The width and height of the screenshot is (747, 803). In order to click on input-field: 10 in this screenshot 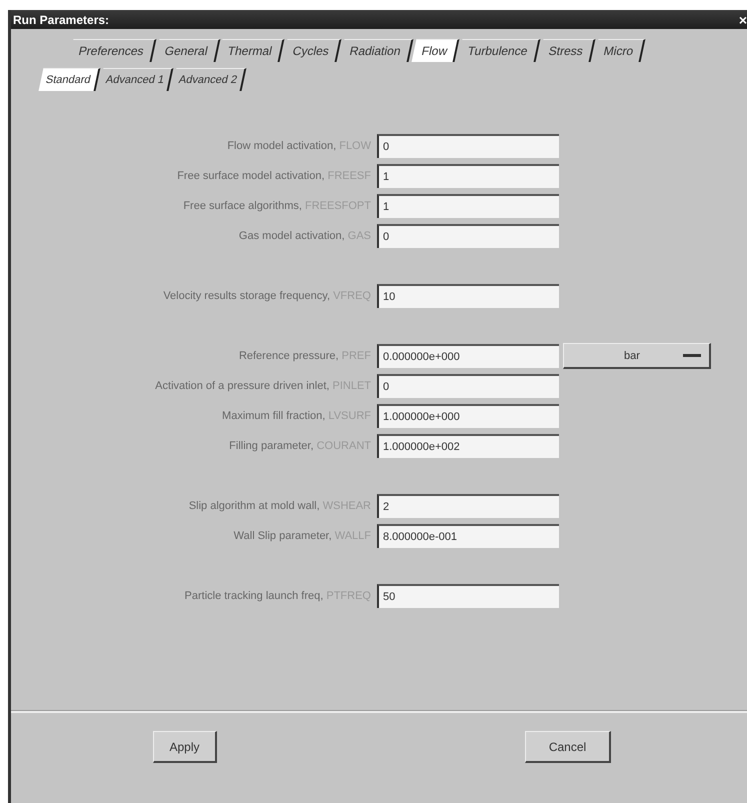, I will do `click(468, 296)`.